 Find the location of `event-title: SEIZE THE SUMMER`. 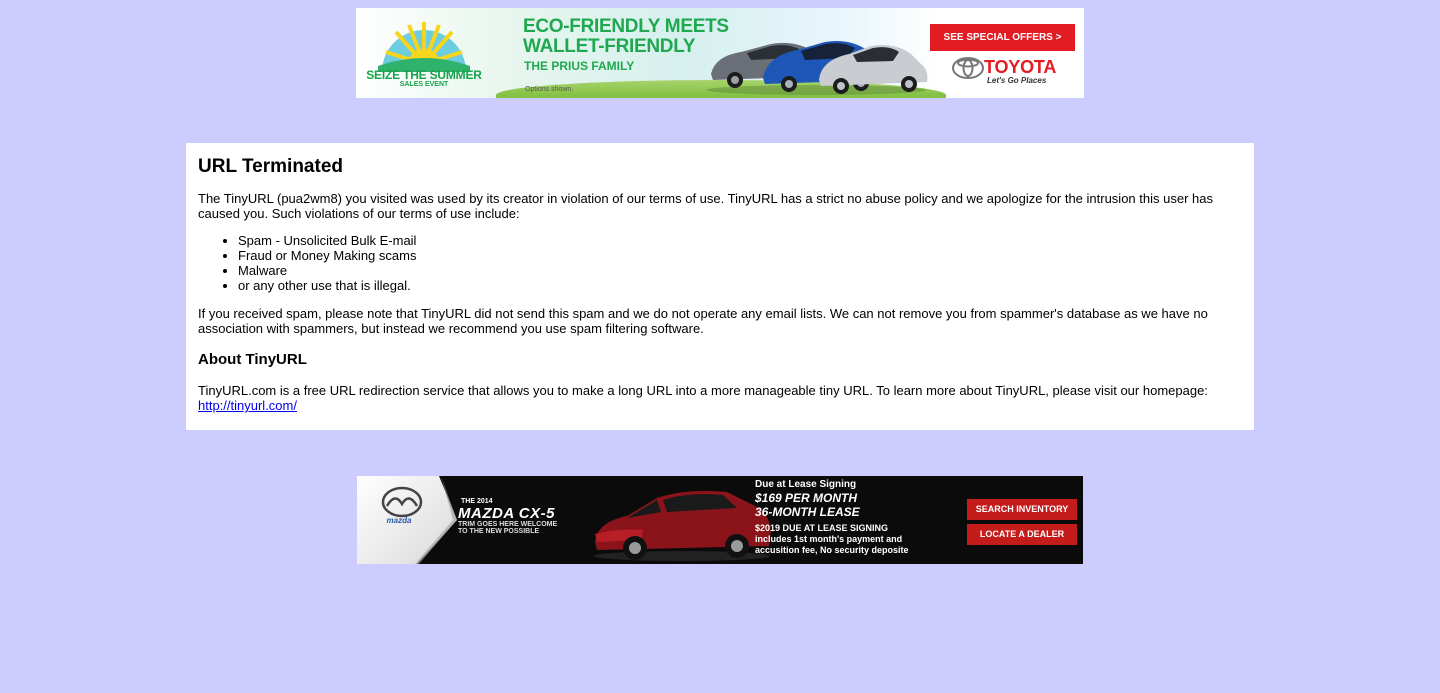

event-title: SEIZE THE SUMMER is located at coordinates (424, 75).